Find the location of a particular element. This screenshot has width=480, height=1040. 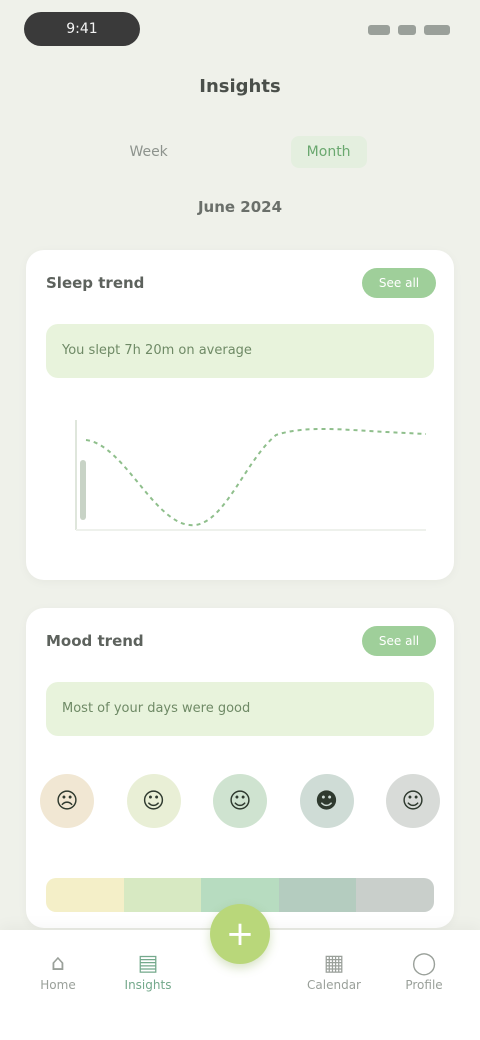

battery-icon is located at coordinates (437, 30).